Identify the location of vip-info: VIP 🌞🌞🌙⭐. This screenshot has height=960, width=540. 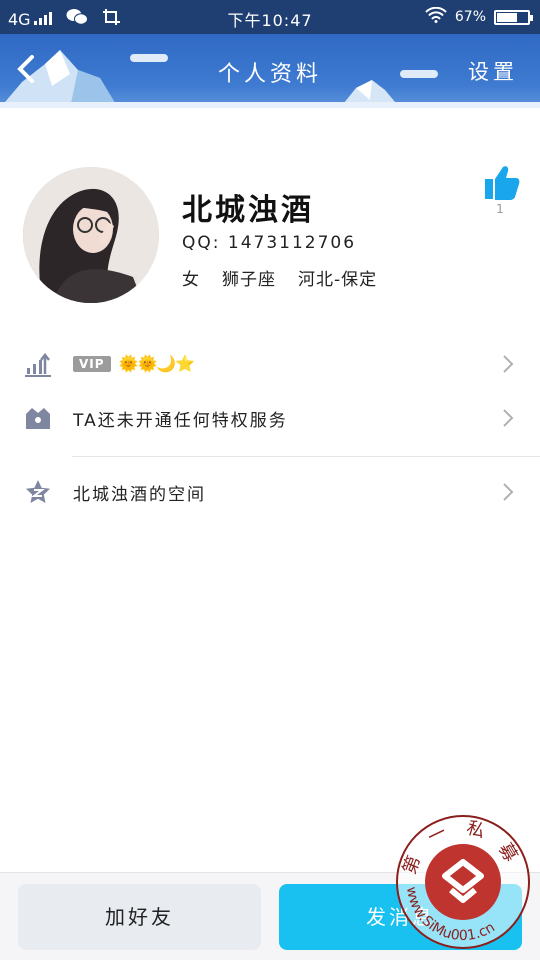
(134, 363).